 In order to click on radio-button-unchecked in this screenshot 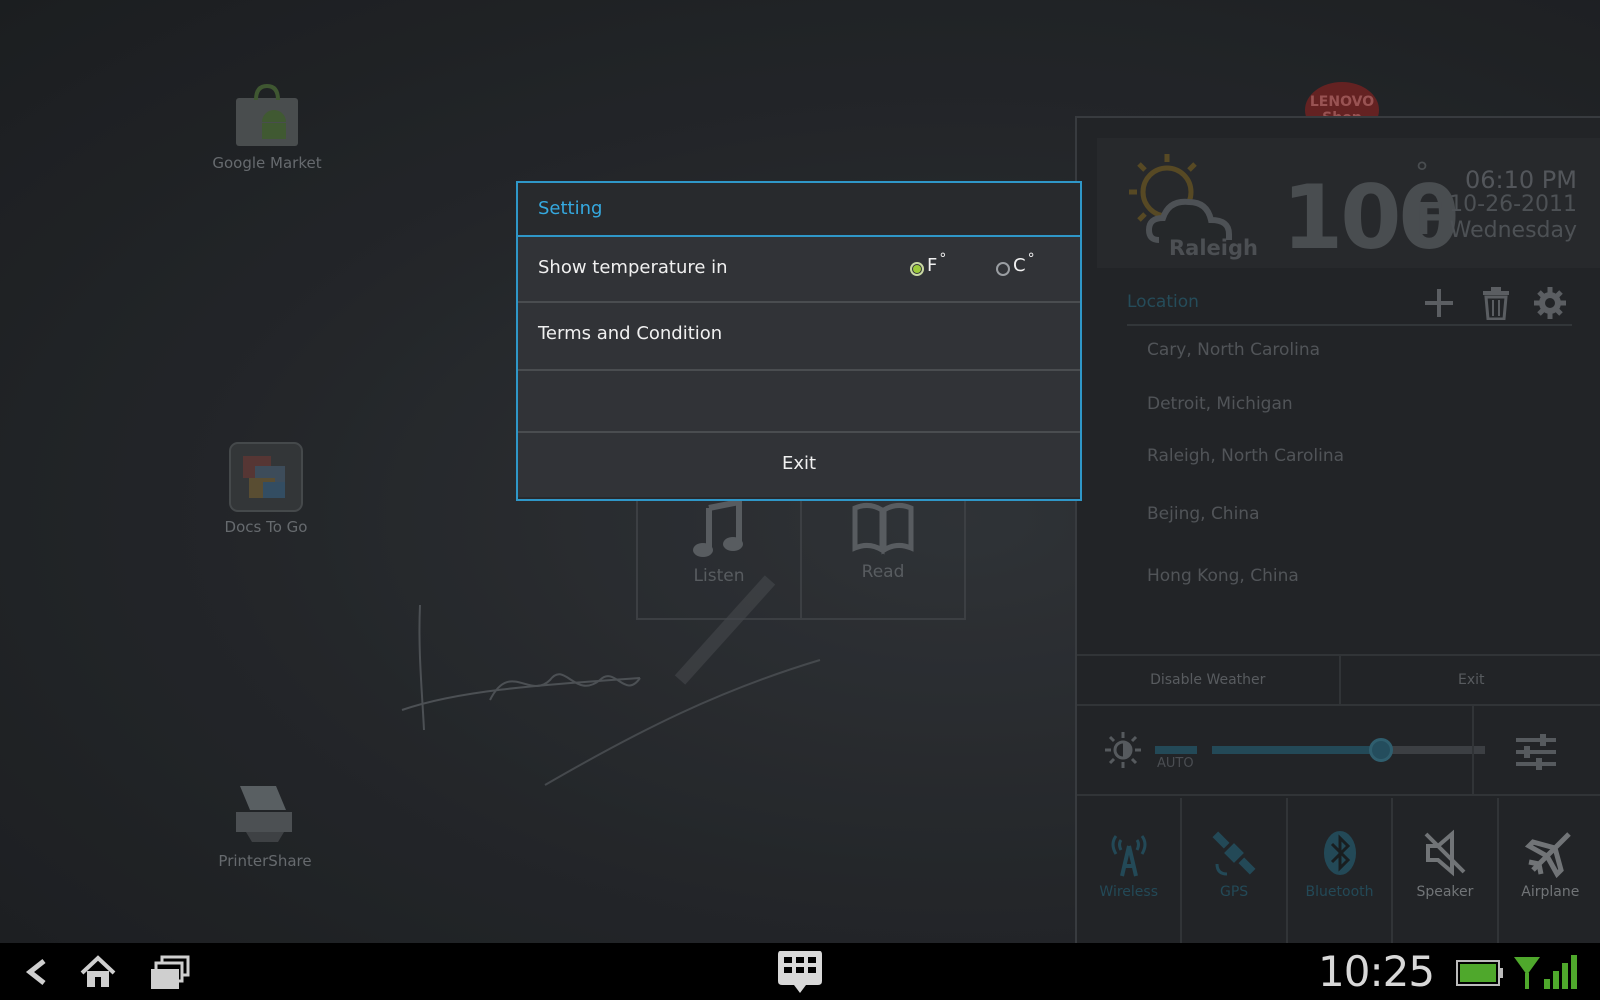, I will do `click(1003, 269)`.